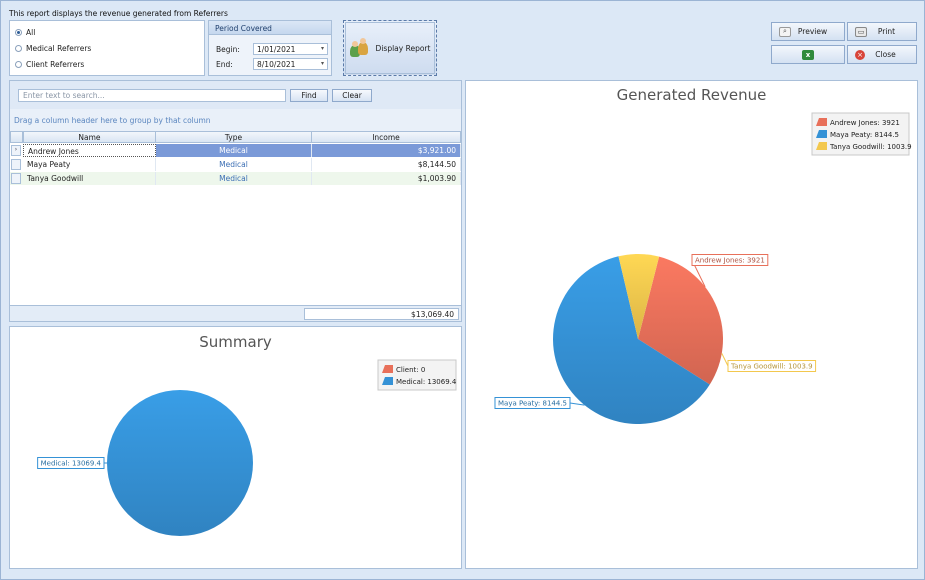 The width and height of the screenshot is (925, 580). Describe the element at coordinates (532, 404) in the screenshot. I see `callout-label: Maya Peaty: 8144.5` at that location.